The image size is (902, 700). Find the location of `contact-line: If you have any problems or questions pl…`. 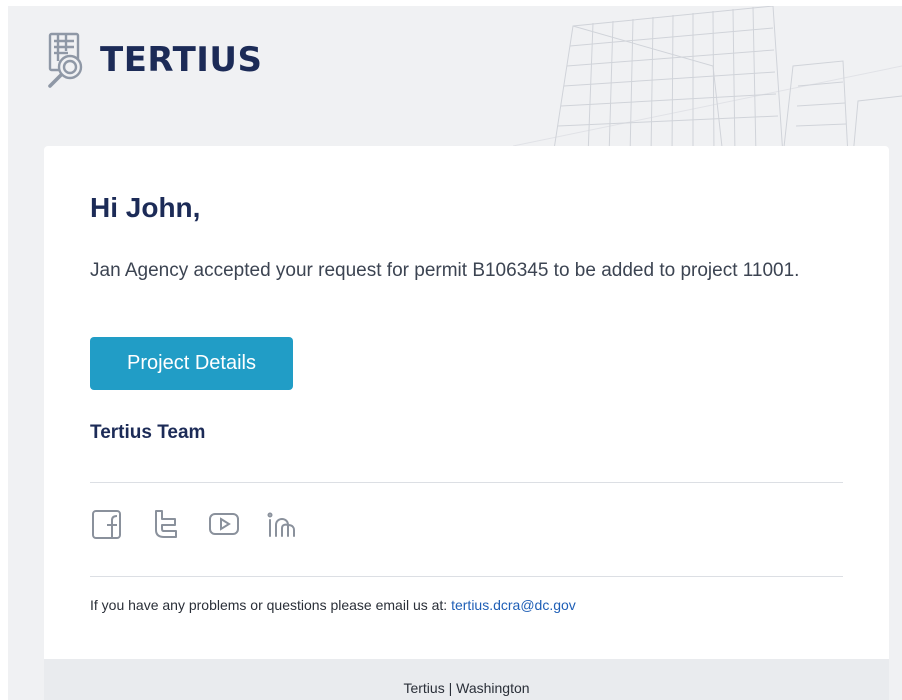

contact-line: If you have any problems or questions pl… is located at coordinates (333, 605).